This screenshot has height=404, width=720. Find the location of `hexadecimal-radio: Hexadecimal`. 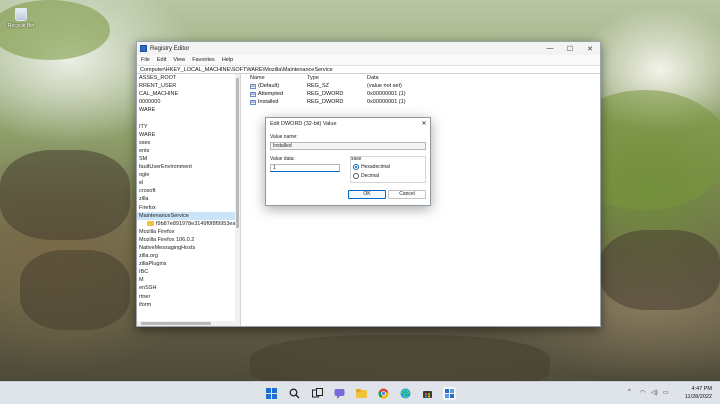

hexadecimal-radio: Hexadecimal is located at coordinates (371, 167).